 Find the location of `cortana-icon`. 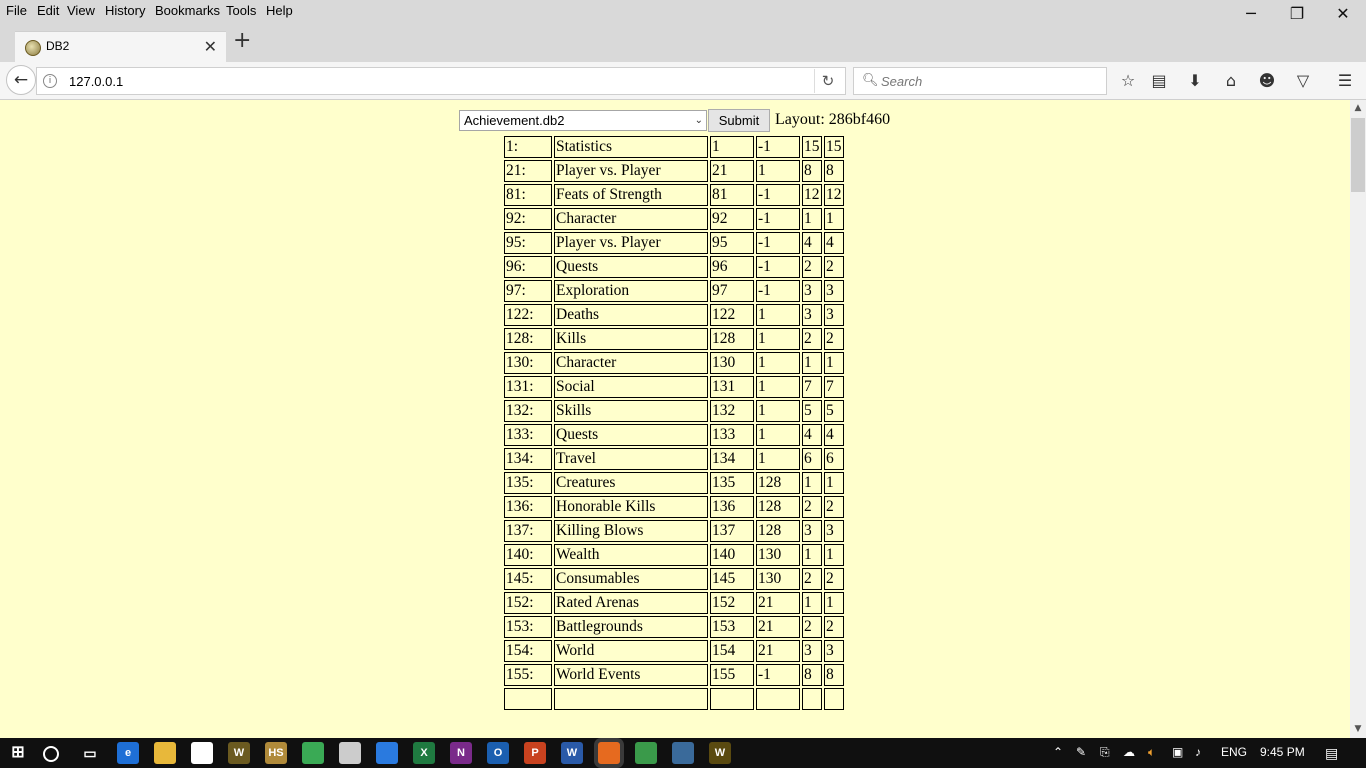

cortana-icon is located at coordinates (51, 754).